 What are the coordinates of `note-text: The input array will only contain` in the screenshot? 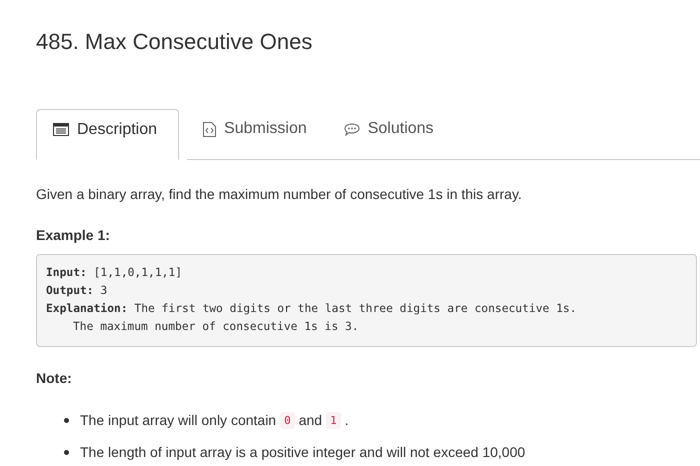 It's located at (178, 420).